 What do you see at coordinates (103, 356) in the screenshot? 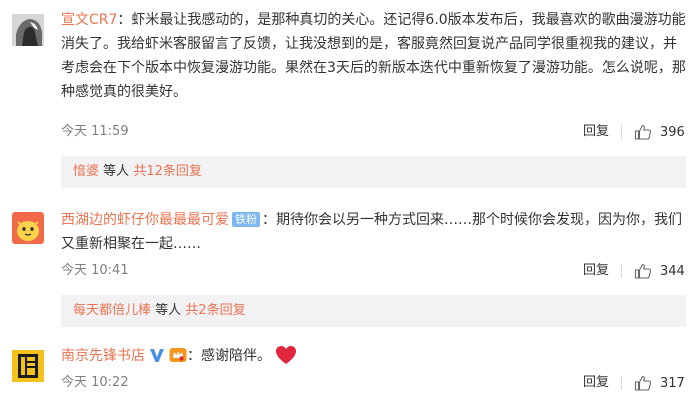
I see `comment-username: 南京先锋书店` at bounding box center [103, 356].